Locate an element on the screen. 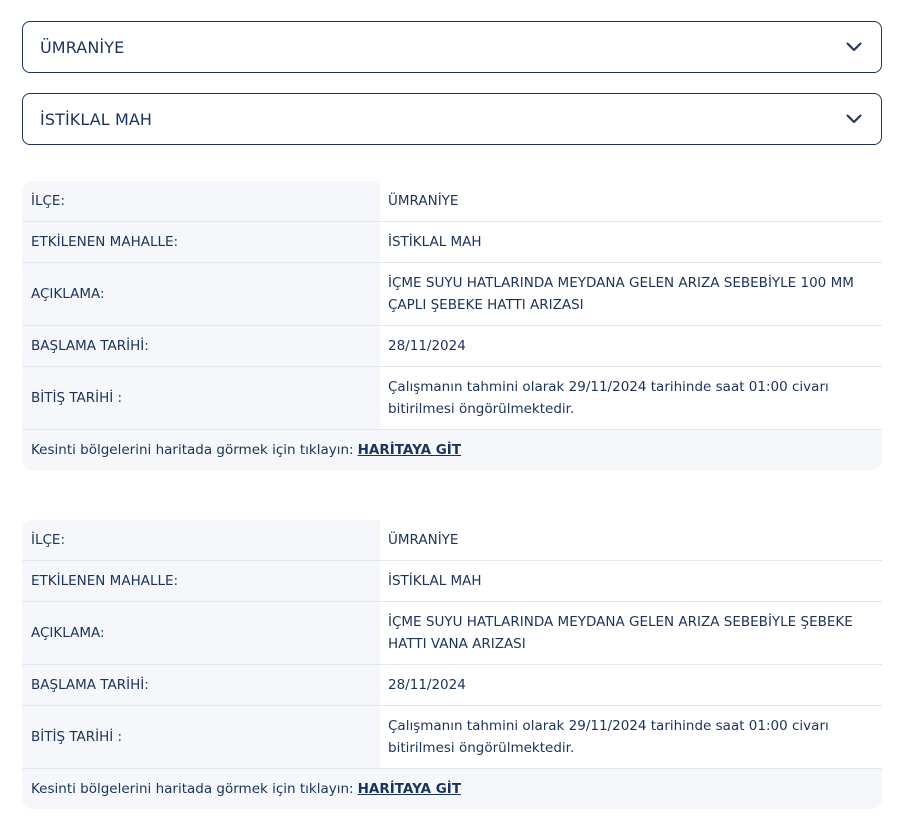  neighborhood-select-value: İSTİKLAL MAH is located at coordinates (96, 119).